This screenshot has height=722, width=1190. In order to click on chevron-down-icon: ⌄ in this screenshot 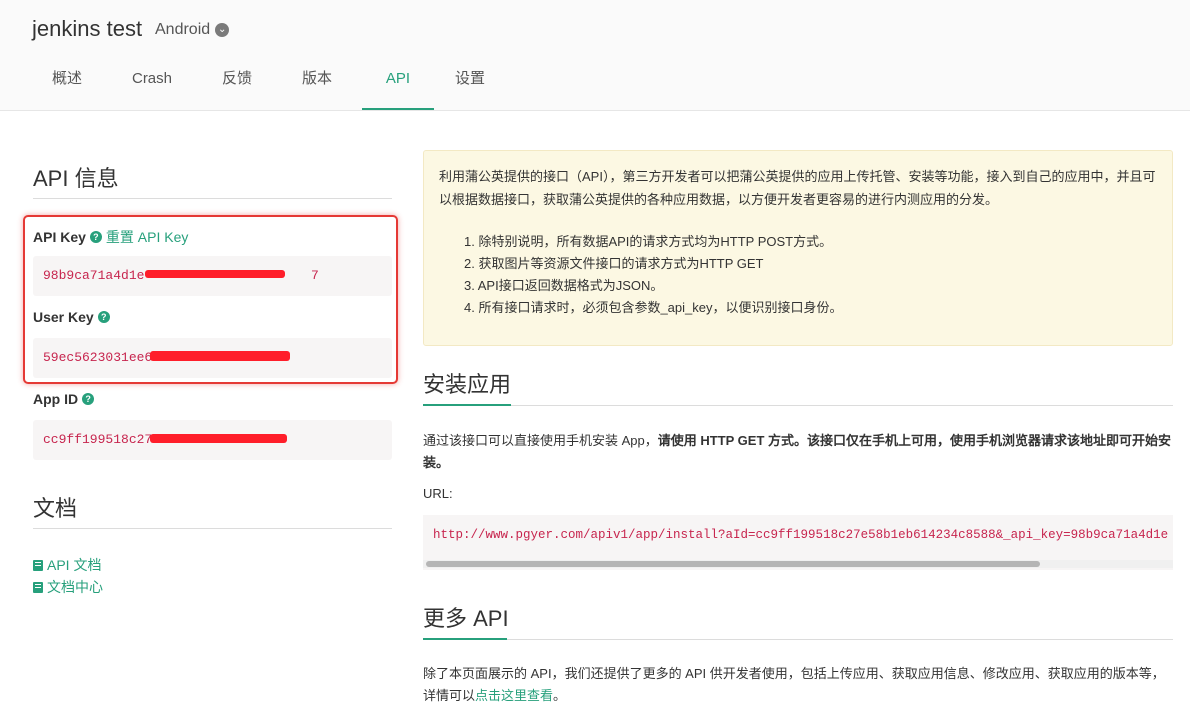, I will do `click(222, 30)`.